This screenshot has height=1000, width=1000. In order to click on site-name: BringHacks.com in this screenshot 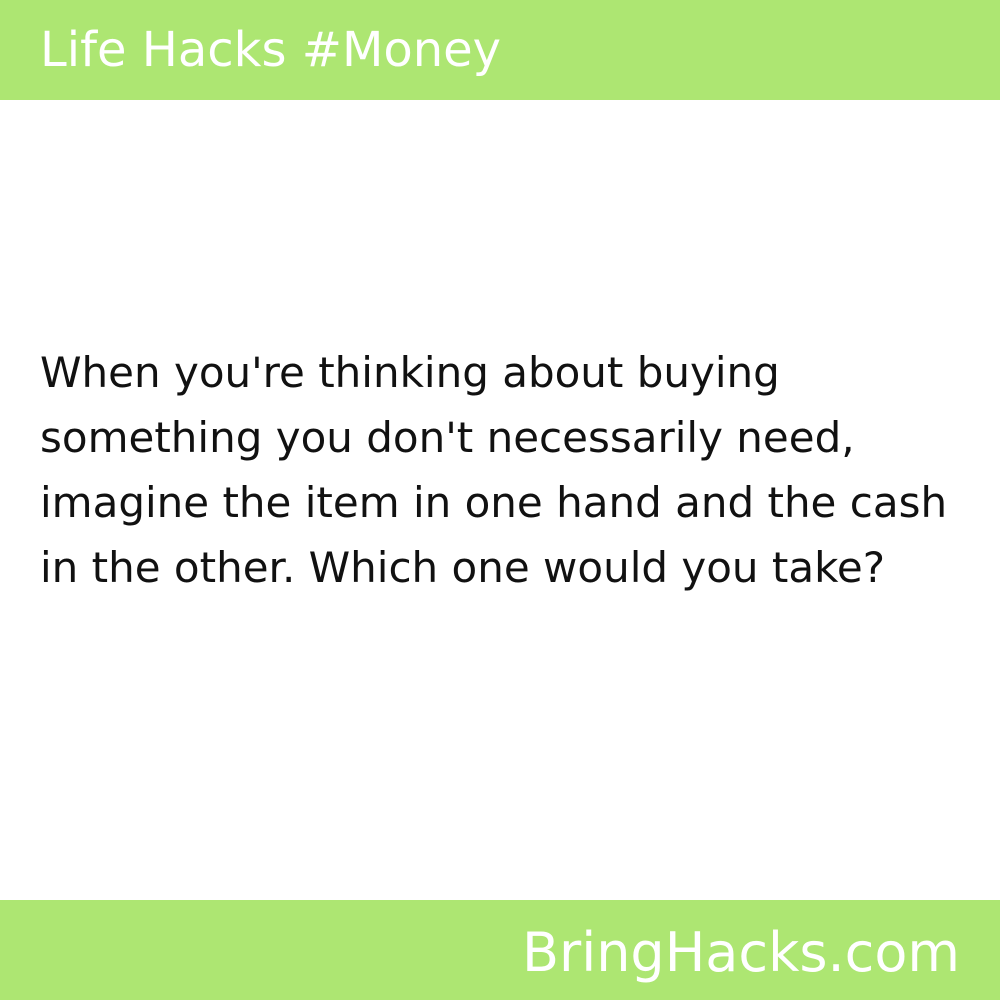, I will do `click(740, 952)`.